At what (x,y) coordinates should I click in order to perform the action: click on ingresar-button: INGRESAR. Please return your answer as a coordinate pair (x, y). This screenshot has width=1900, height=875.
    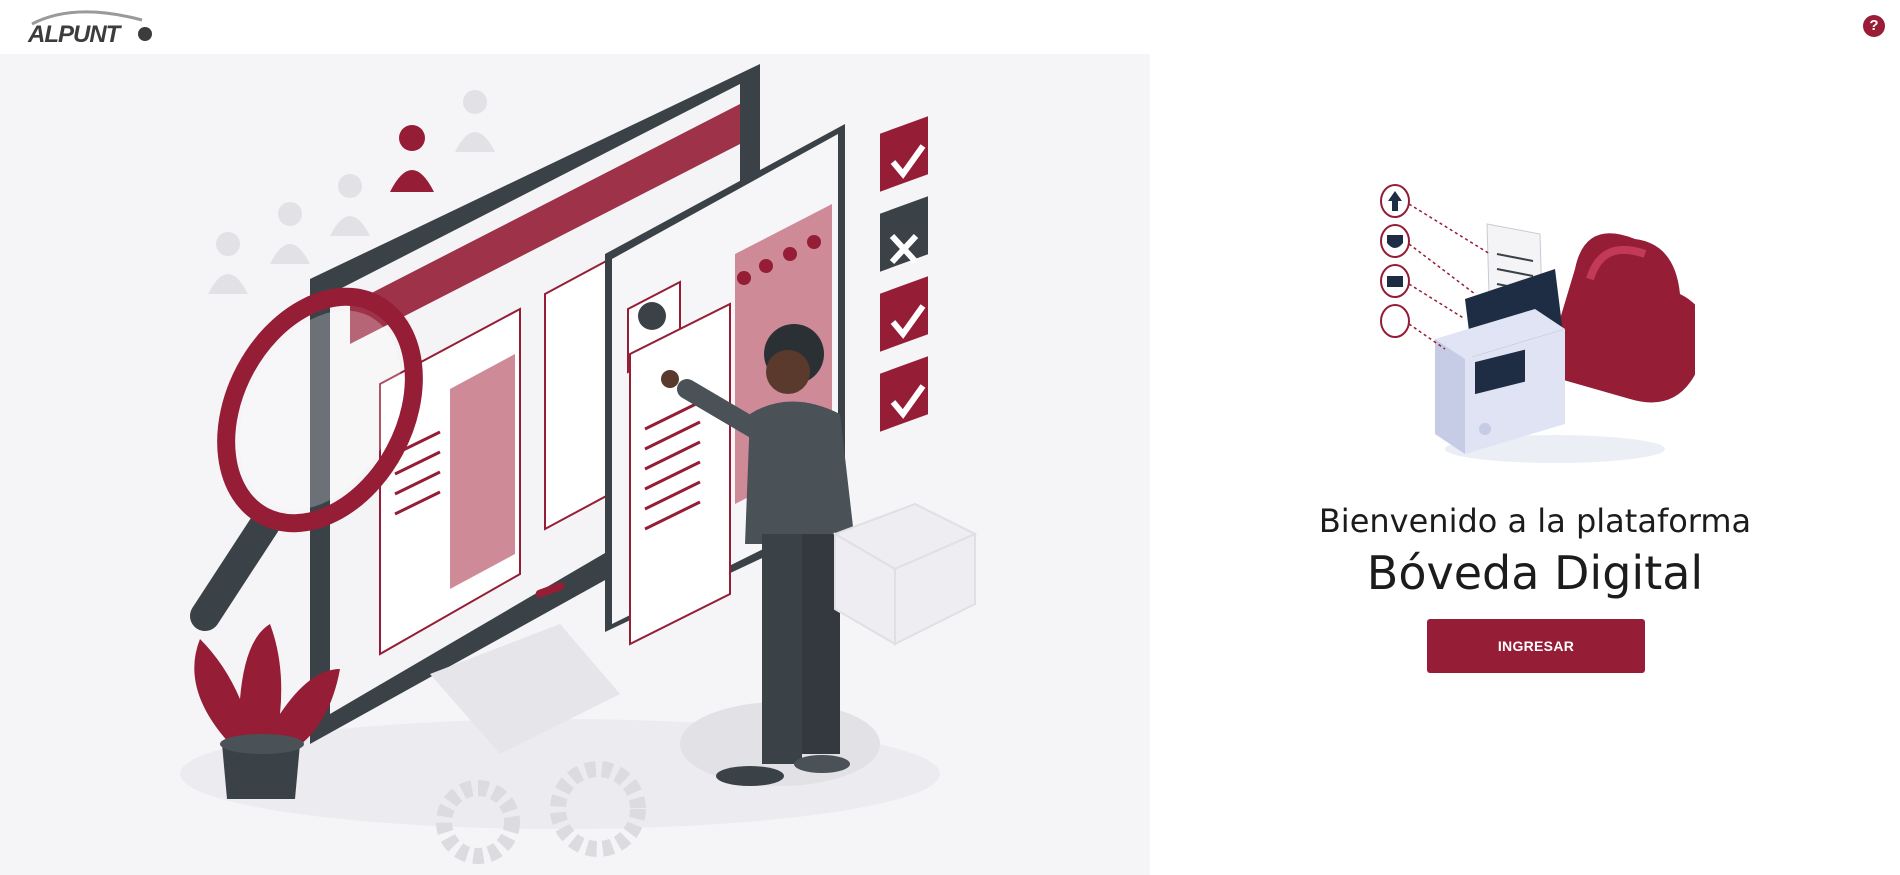
    Looking at the image, I should click on (1536, 646).